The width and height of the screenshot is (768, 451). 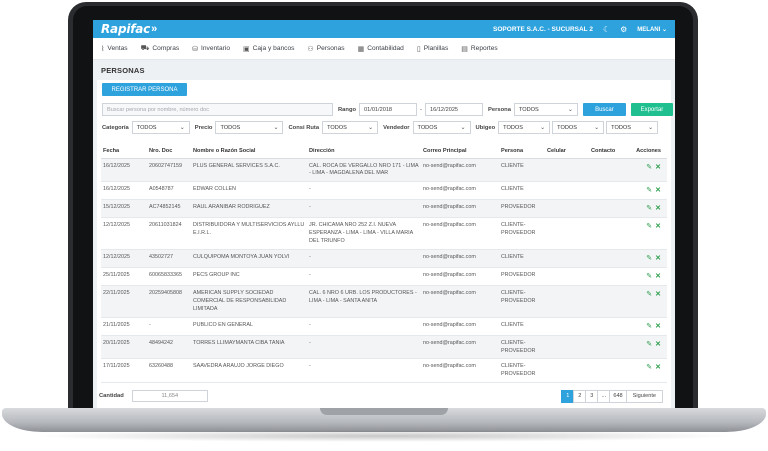 What do you see at coordinates (578, 127) in the screenshot?
I see `ubigeo-province-select: TODOS ⌄` at bounding box center [578, 127].